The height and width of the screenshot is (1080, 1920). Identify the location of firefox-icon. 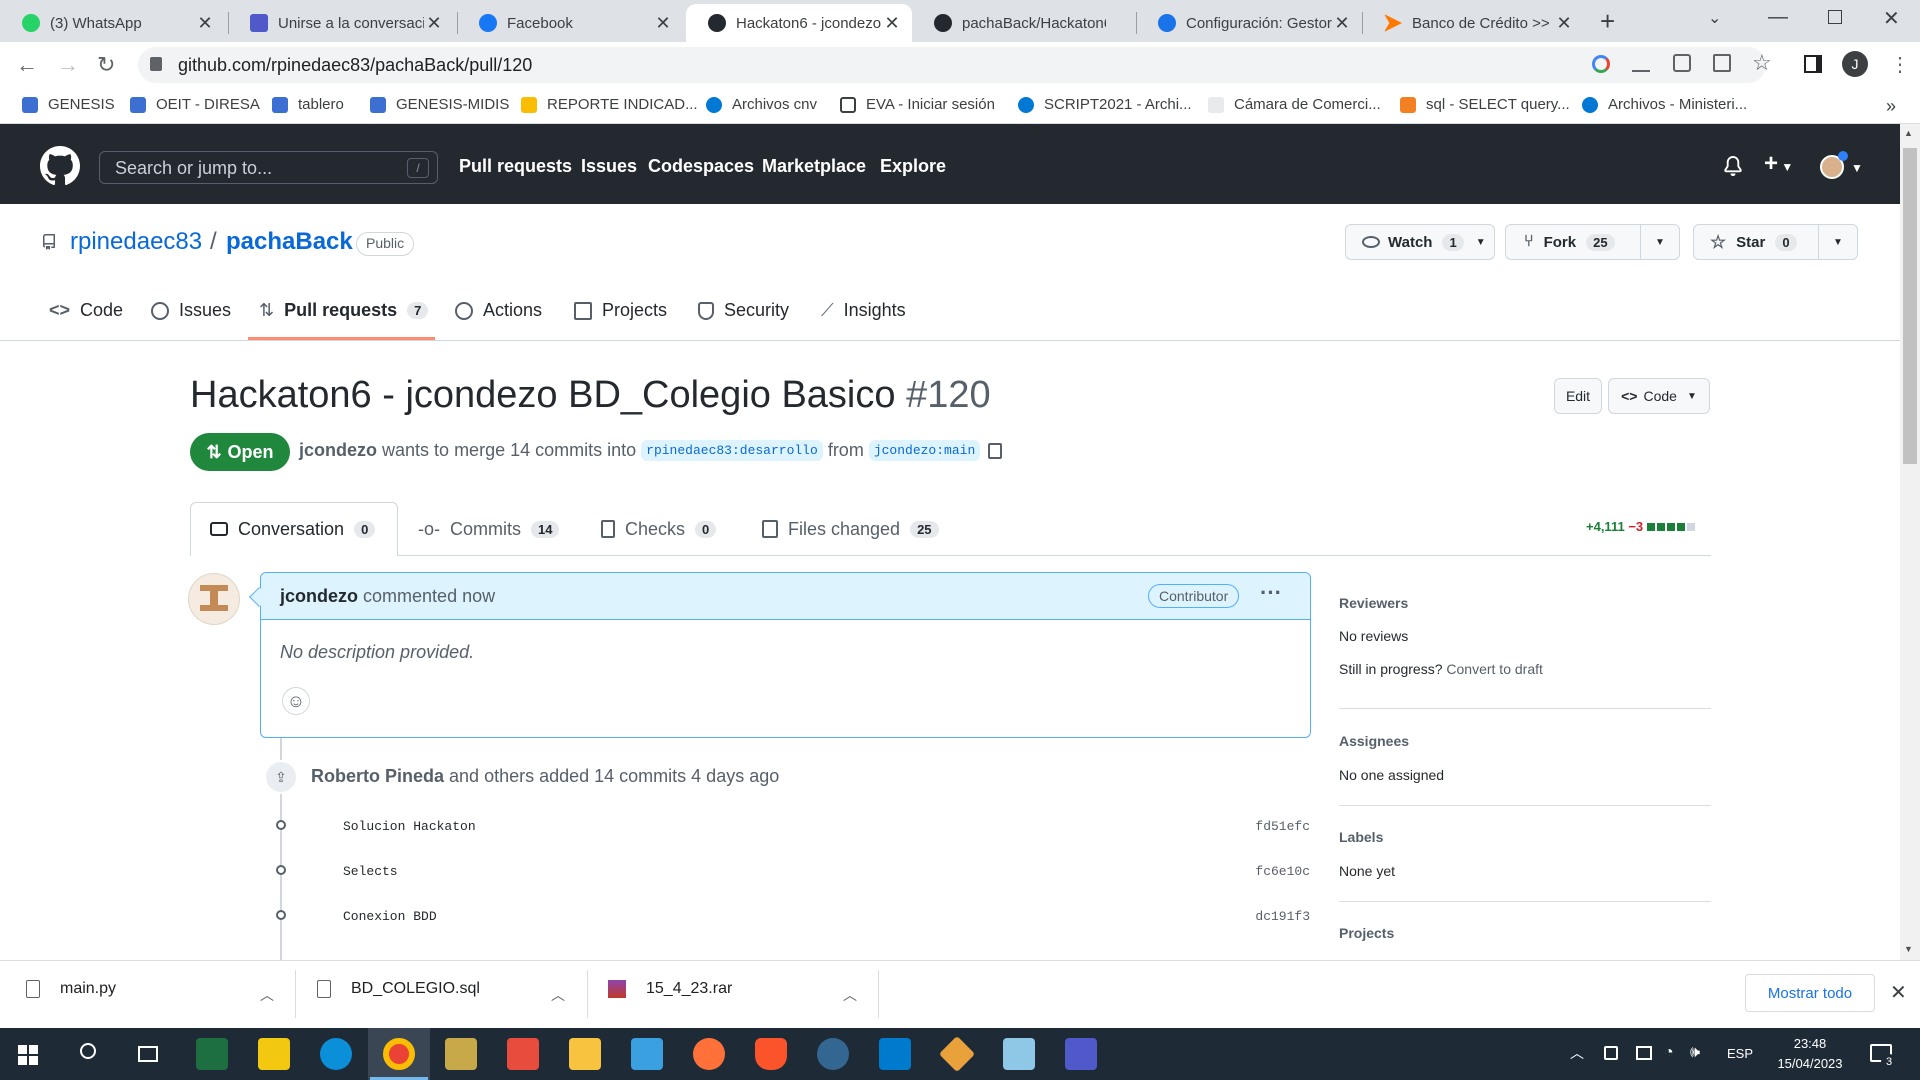
(709, 1054).